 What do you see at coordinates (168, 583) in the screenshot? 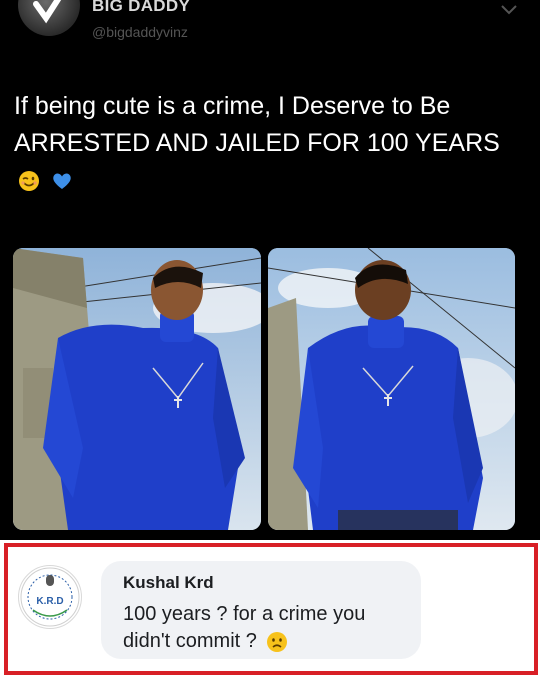
I see `commenter-name: Kushal Krd` at bounding box center [168, 583].